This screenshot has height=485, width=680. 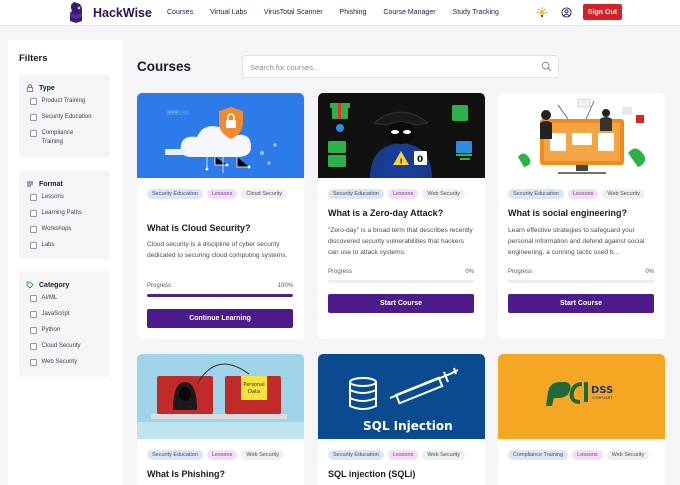 What do you see at coordinates (390, 67) in the screenshot?
I see `search-input` at bounding box center [390, 67].